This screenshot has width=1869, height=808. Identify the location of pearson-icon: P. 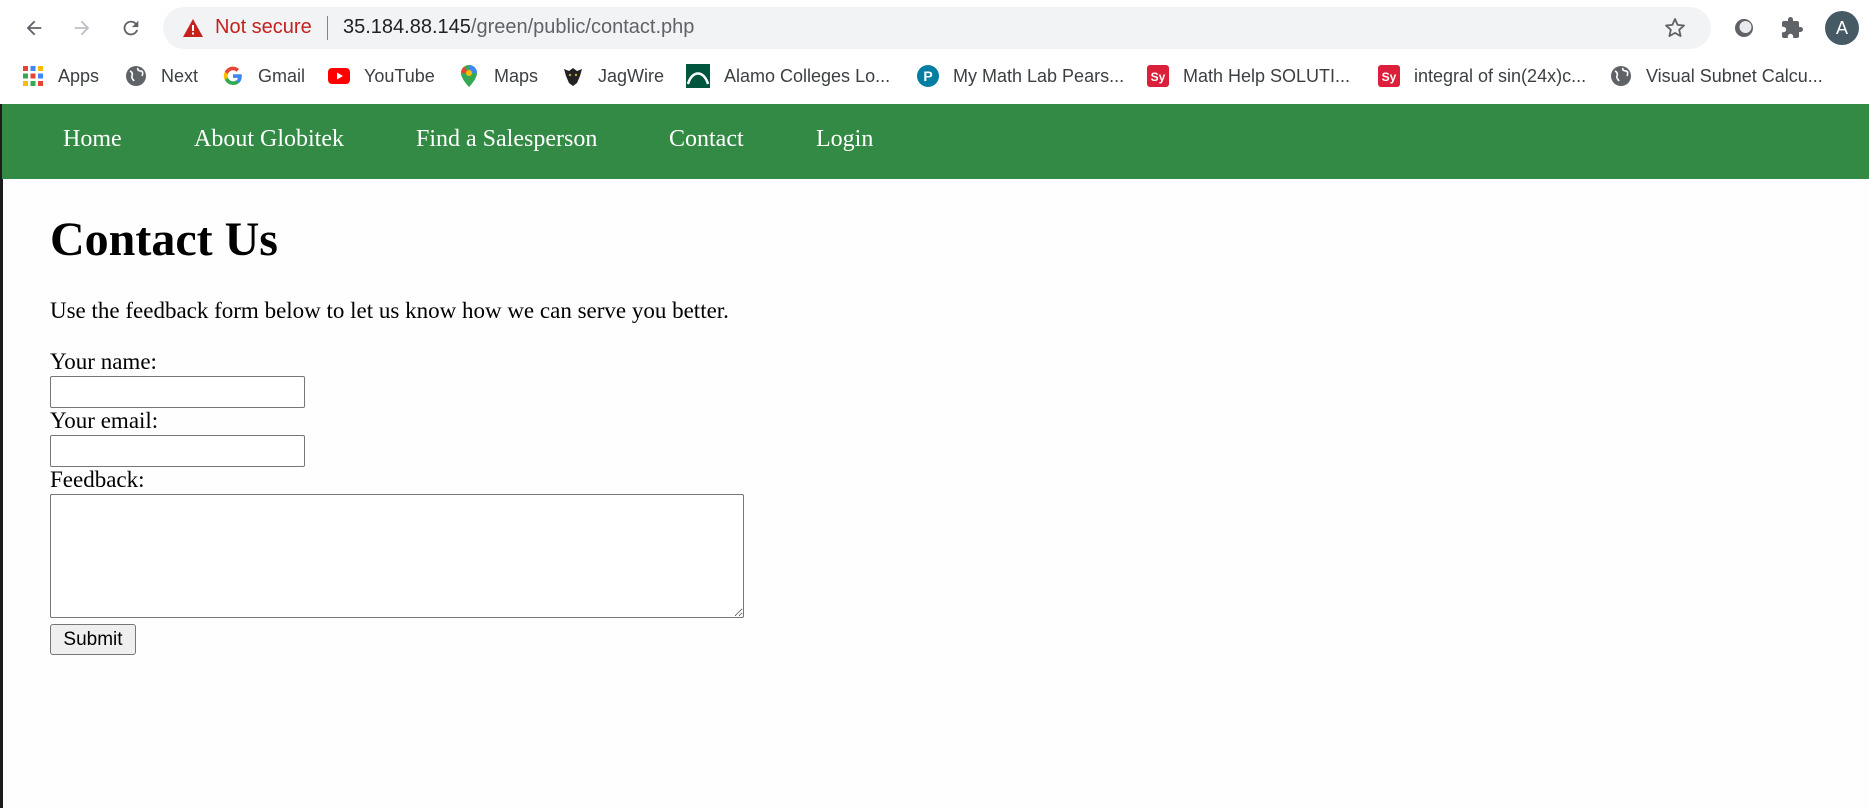
(928, 76).